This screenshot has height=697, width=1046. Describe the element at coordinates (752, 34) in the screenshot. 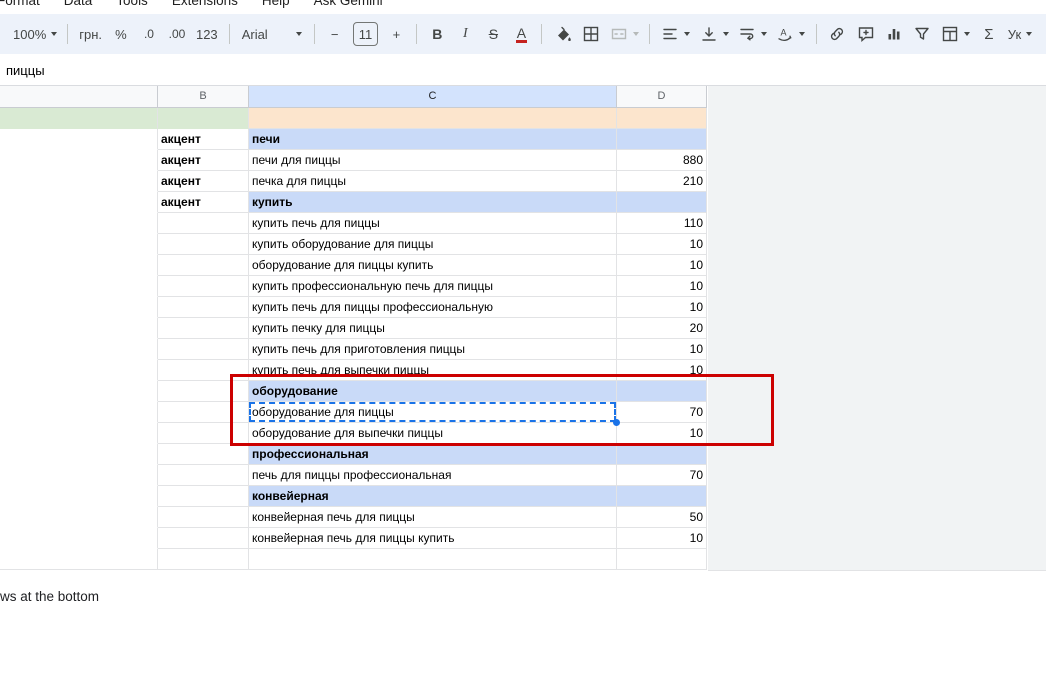

I see `text-wrap-button` at that location.